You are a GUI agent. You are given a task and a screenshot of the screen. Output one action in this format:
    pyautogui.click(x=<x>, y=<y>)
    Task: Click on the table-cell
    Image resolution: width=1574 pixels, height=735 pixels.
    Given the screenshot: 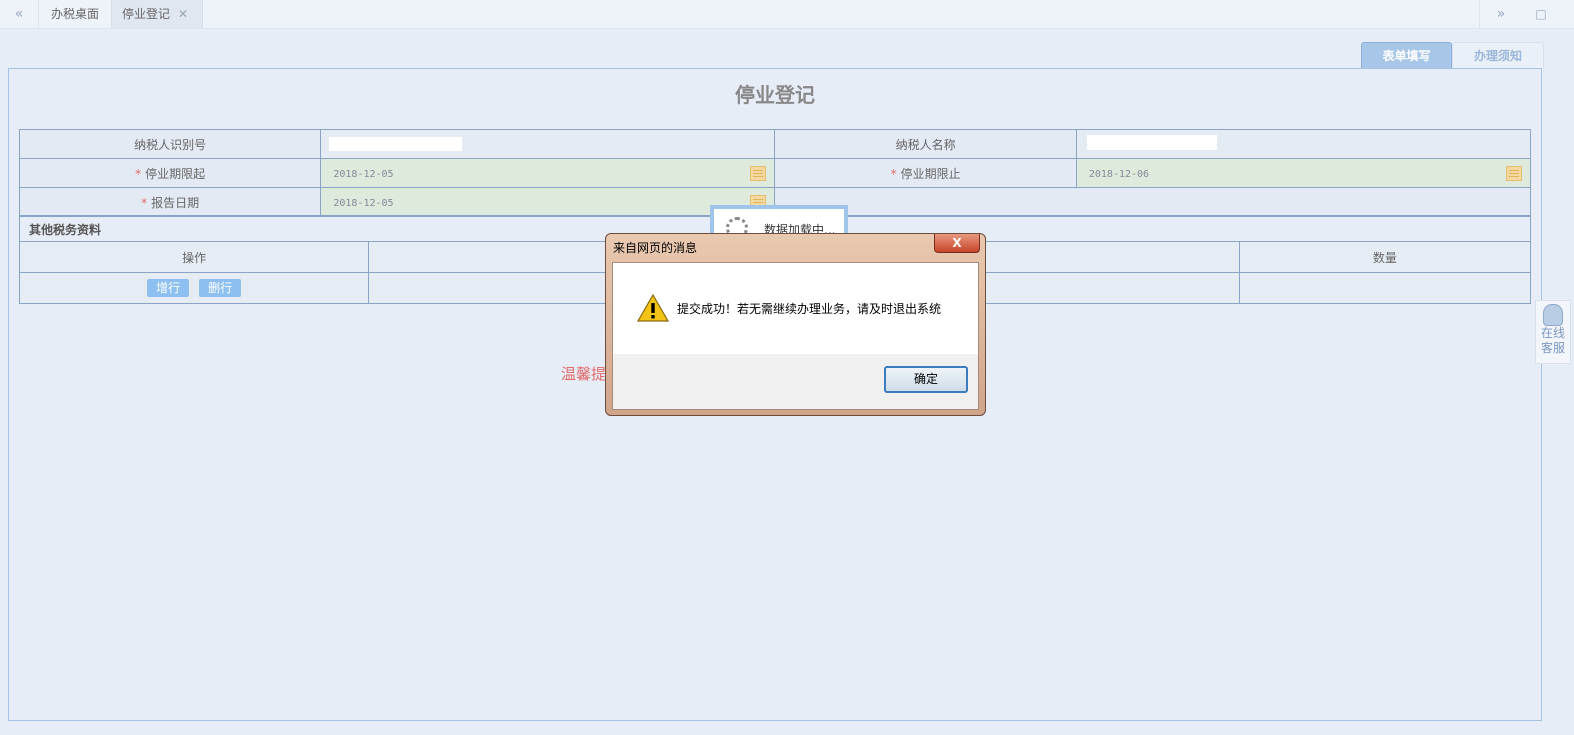 What is the action you would take?
    pyautogui.click(x=1385, y=288)
    